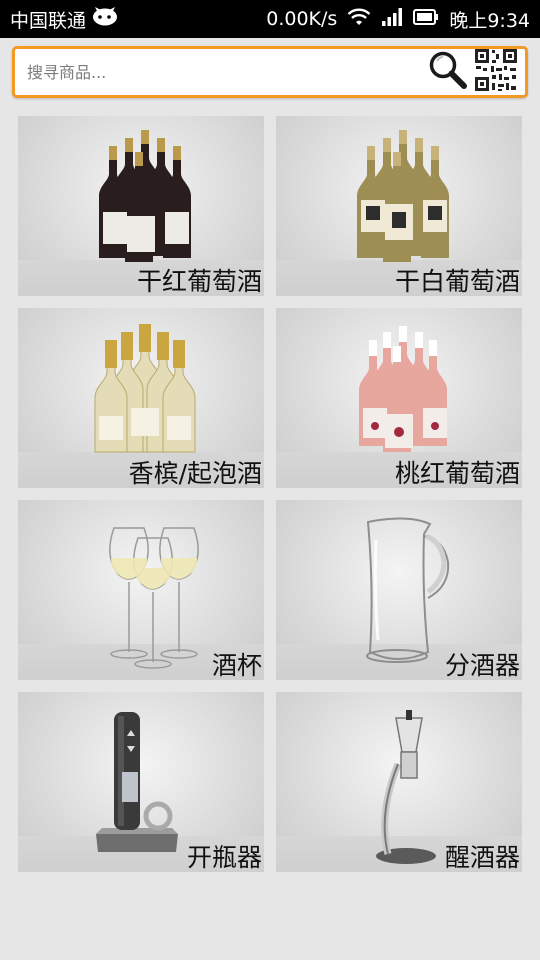  What do you see at coordinates (141, 782) in the screenshot?
I see `category-tile-corkscrew: 开瓶器` at bounding box center [141, 782].